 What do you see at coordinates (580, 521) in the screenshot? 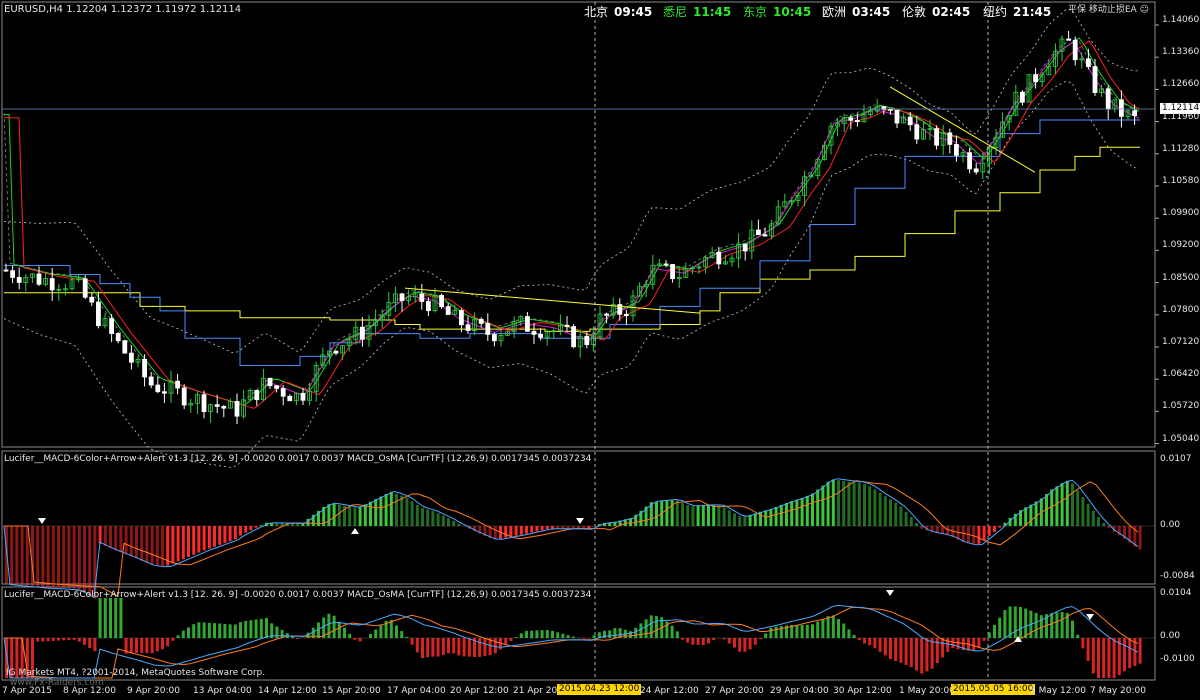
I see `indicator1-arrow` at bounding box center [580, 521].